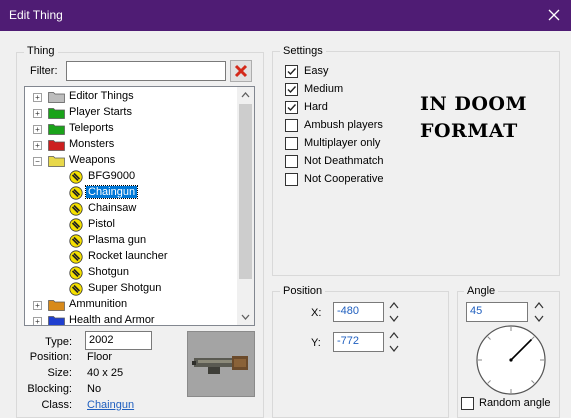 The width and height of the screenshot is (571, 418). What do you see at coordinates (245, 191) in the screenshot?
I see `scrollbar-thumb` at bounding box center [245, 191].